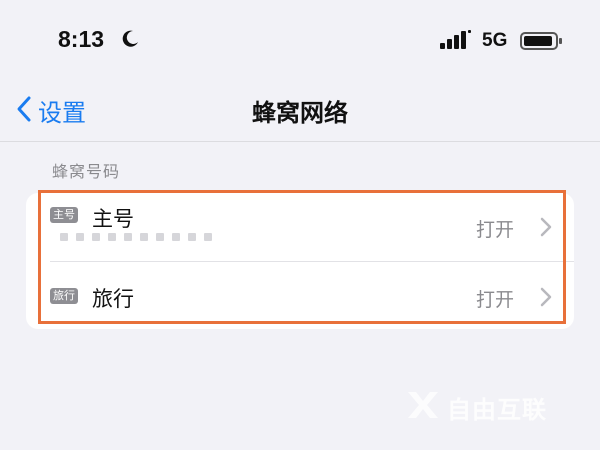  What do you see at coordinates (422, 407) in the screenshot?
I see `watermark-logo-icon` at bounding box center [422, 407].